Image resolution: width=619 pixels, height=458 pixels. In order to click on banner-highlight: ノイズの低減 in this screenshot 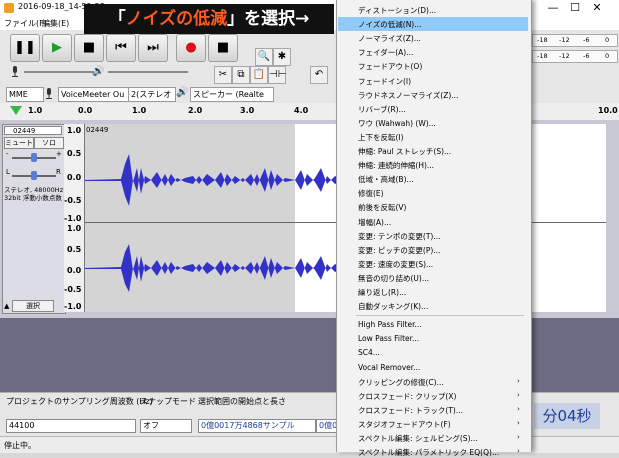, I will do `click(176, 19)`.